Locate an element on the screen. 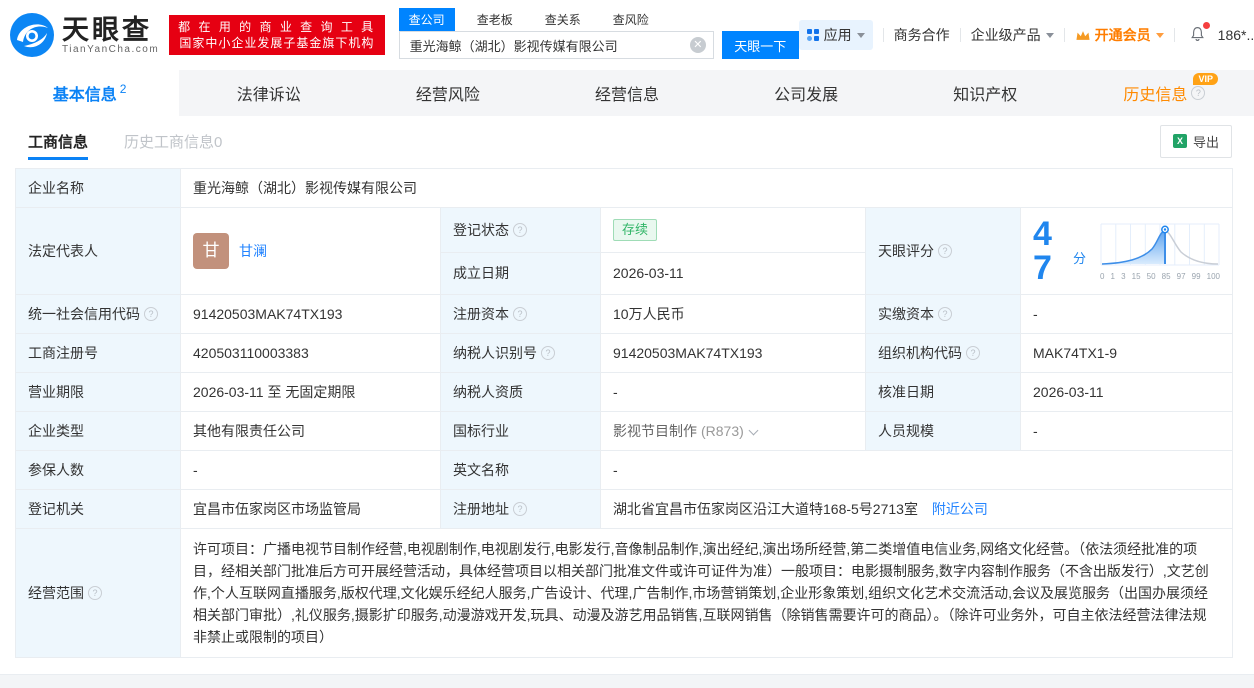 The width and height of the screenshot is (1254, 688). search-button: 天眼一下 is located at coordinates (760, 45).